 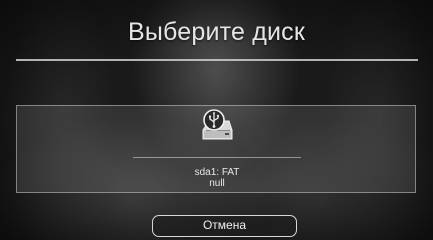 What do you see at coordinates (217, 60) in the screenshot?
I see `title-divider` at bounding box center [217, 60].